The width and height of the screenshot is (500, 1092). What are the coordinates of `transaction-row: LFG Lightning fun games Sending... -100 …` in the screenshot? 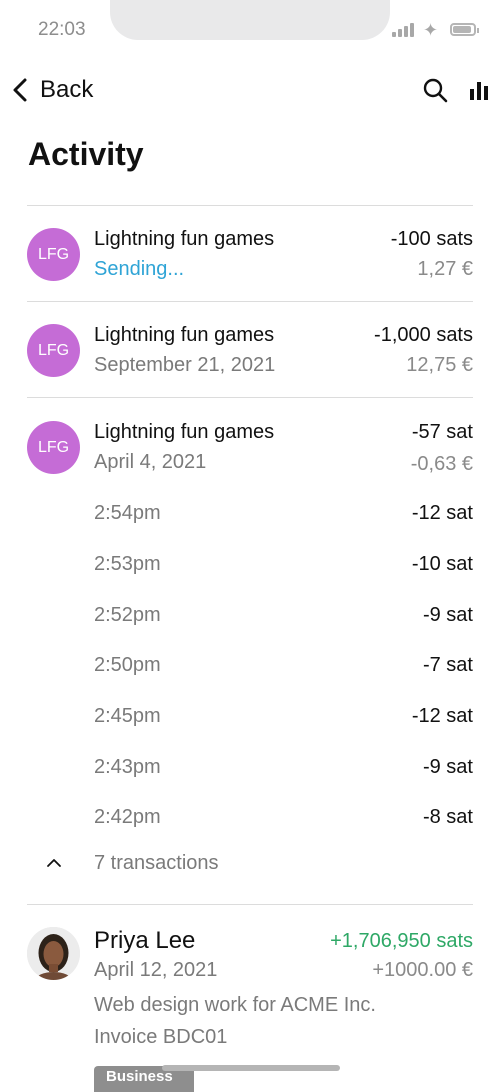 It's located at (250, 258).